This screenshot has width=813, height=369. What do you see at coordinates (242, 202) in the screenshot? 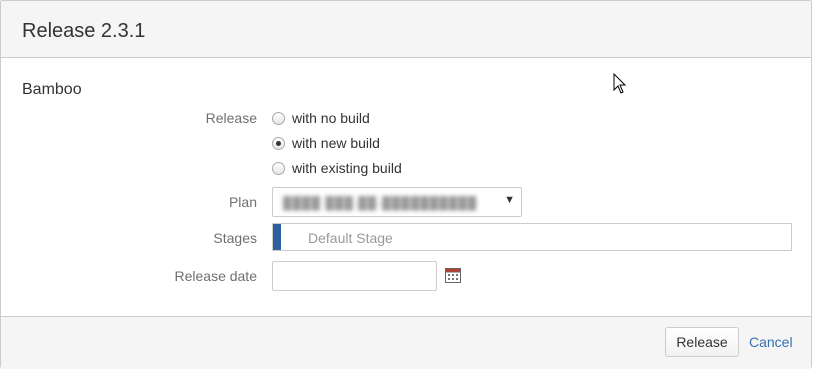
I see `plan-label: Plan` at bounding box center [242, 202].